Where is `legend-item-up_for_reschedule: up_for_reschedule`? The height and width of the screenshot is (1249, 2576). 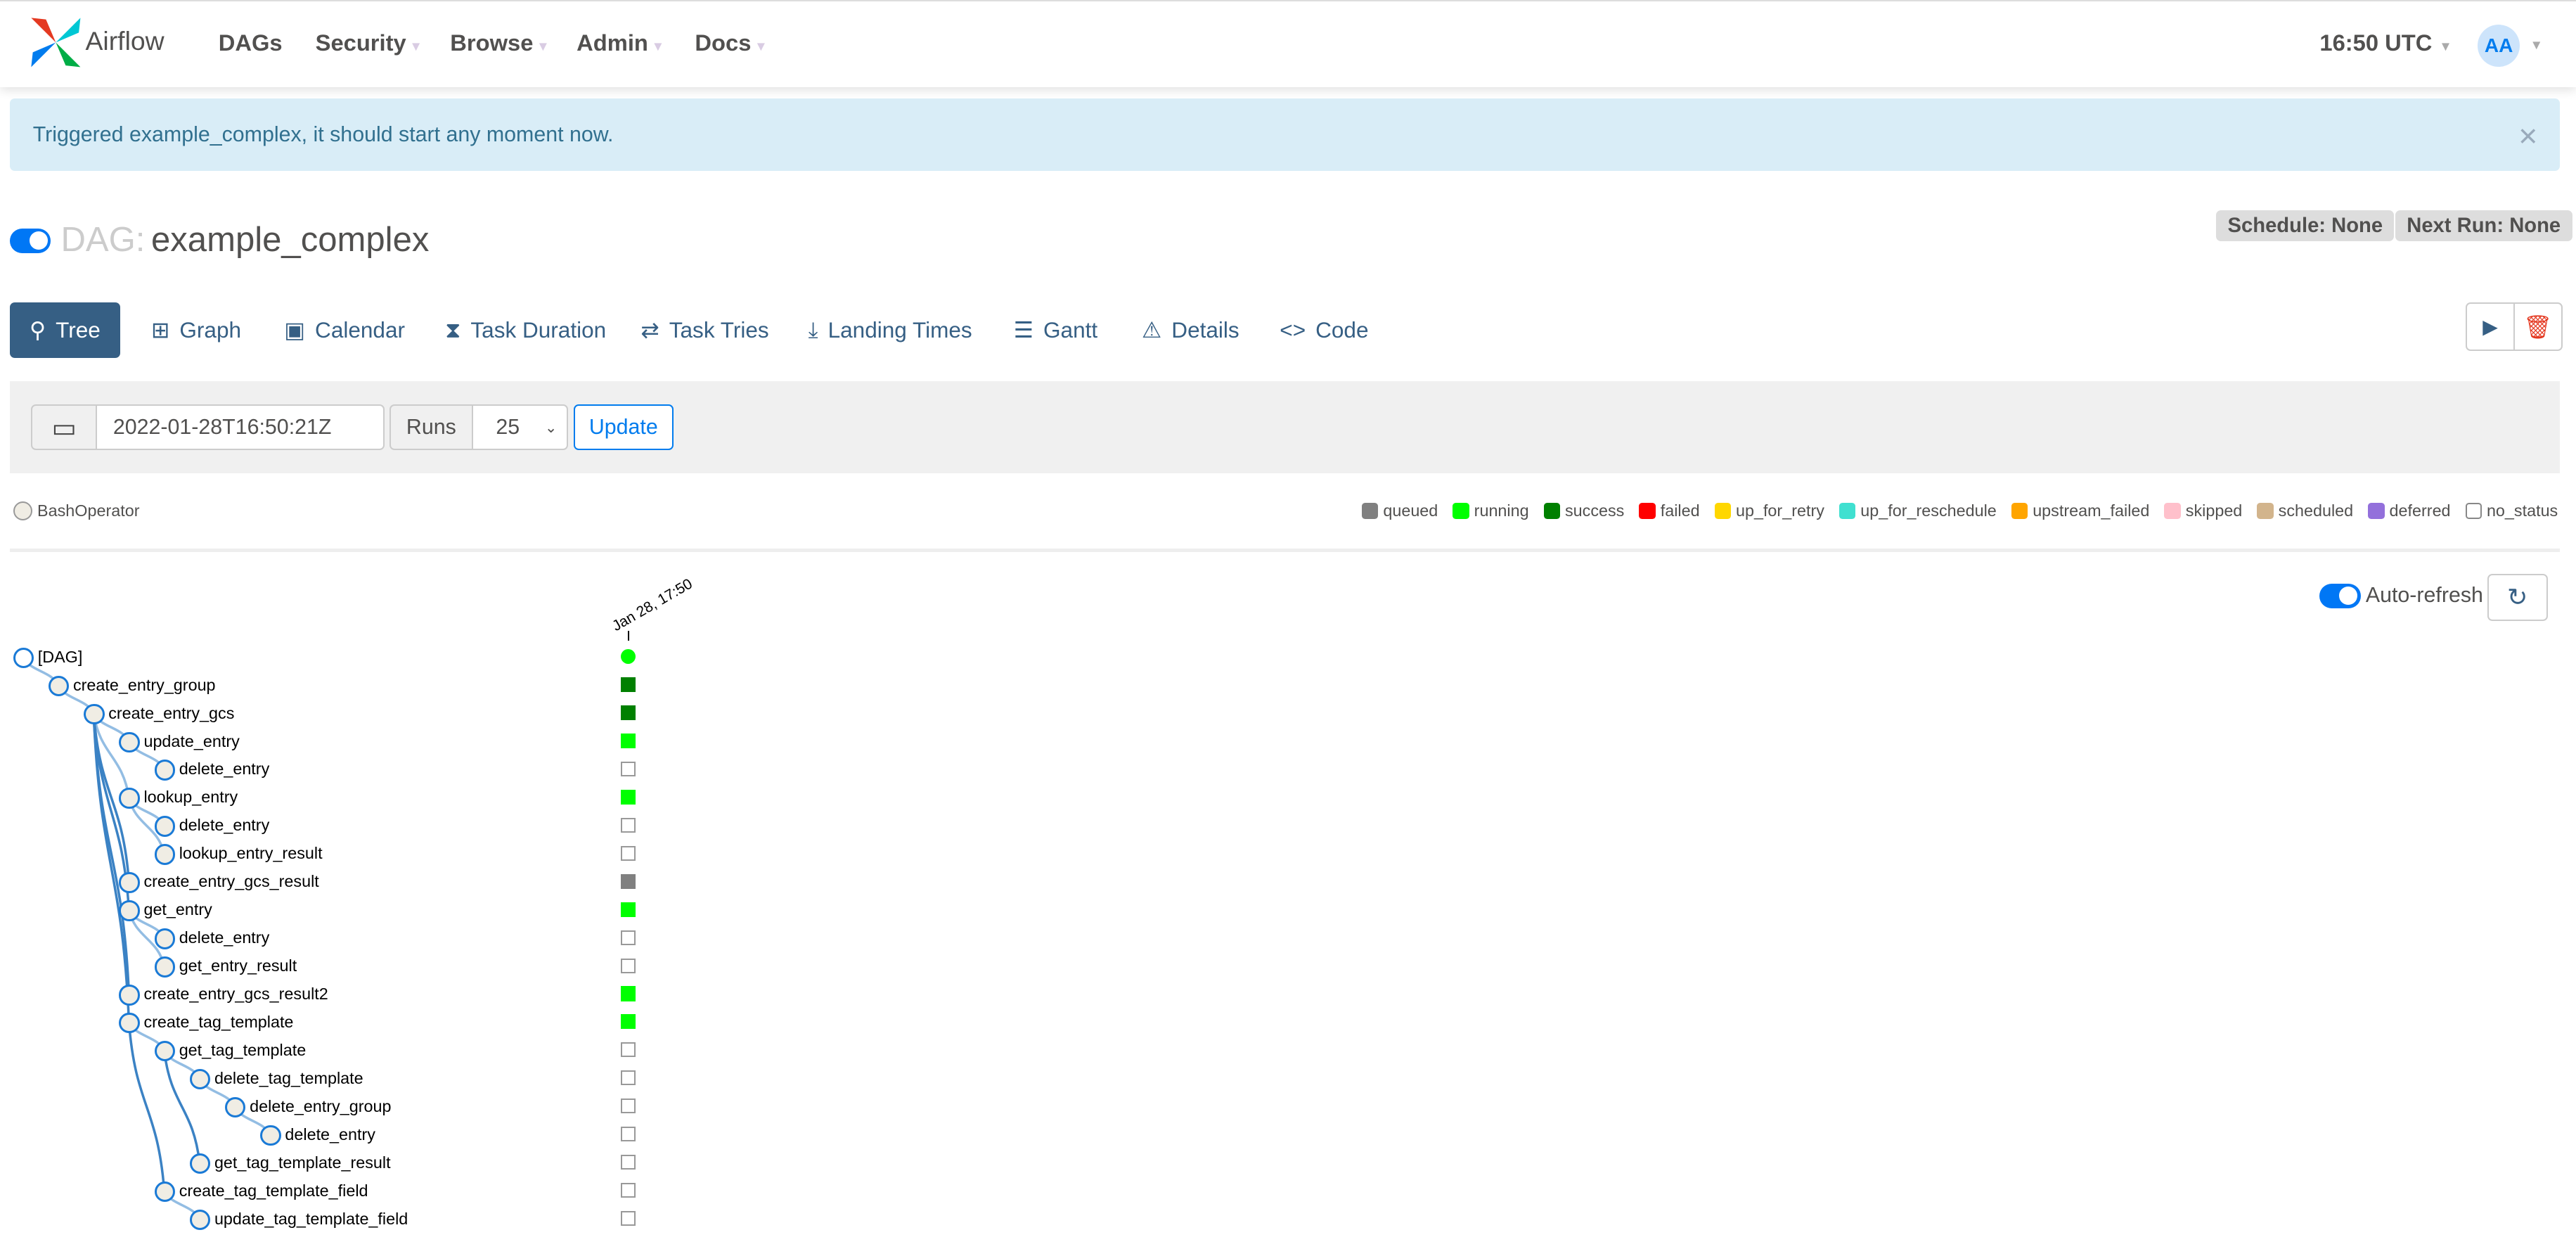
legend-item-up_for_reschedule: up_for_reschedule is located at coordinates (1917, 510).